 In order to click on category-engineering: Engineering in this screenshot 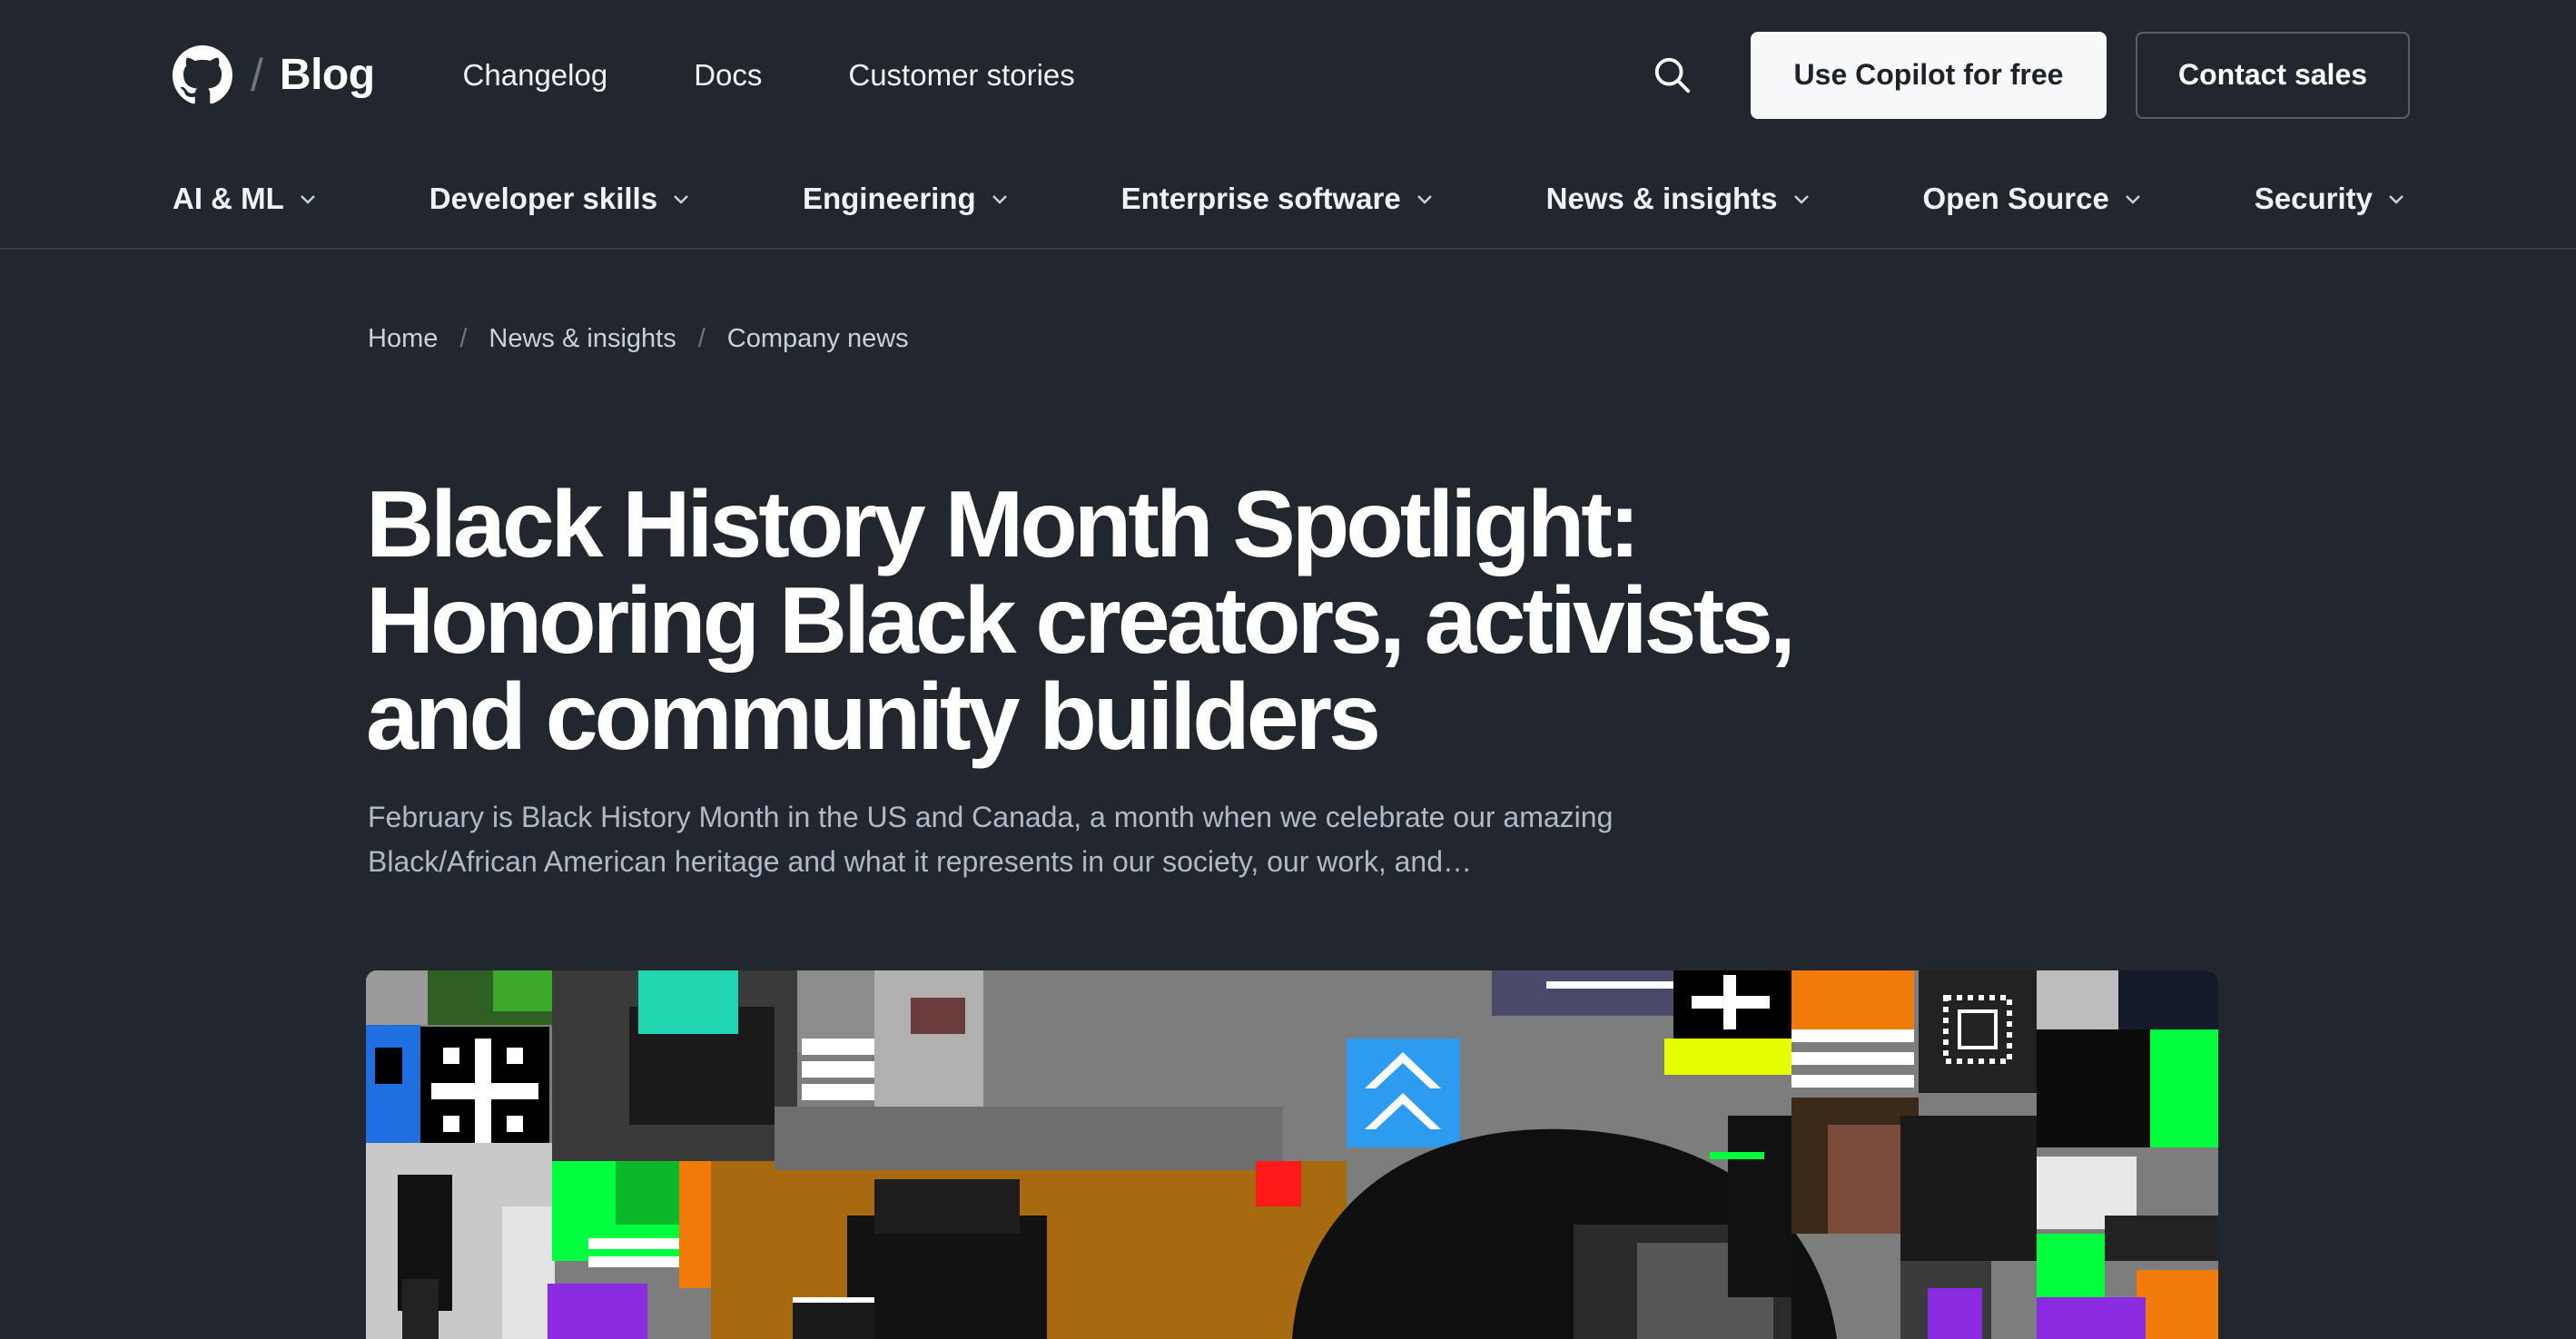, I will do `click(907, 199)`.